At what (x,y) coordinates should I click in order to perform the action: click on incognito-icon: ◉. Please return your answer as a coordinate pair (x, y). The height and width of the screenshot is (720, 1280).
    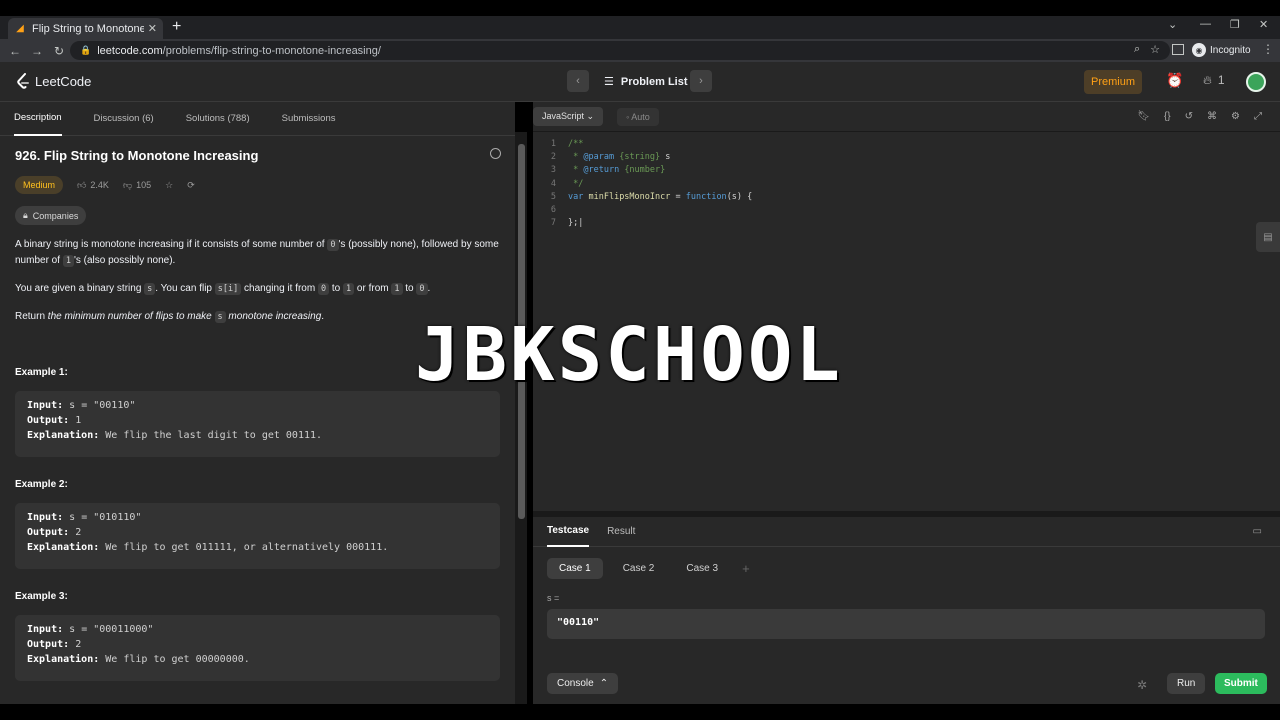
    Looking at the image, I should click on (1199, 50).